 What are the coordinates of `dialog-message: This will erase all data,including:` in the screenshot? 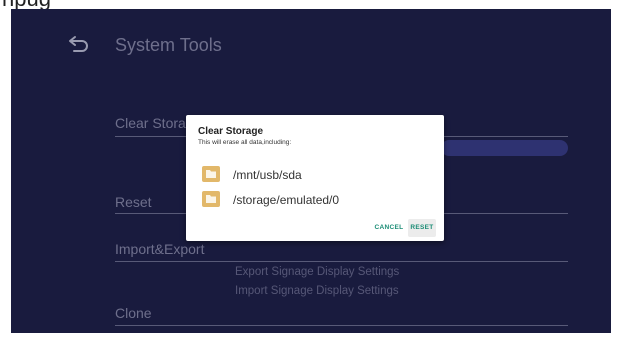 It's located at (245, 142).